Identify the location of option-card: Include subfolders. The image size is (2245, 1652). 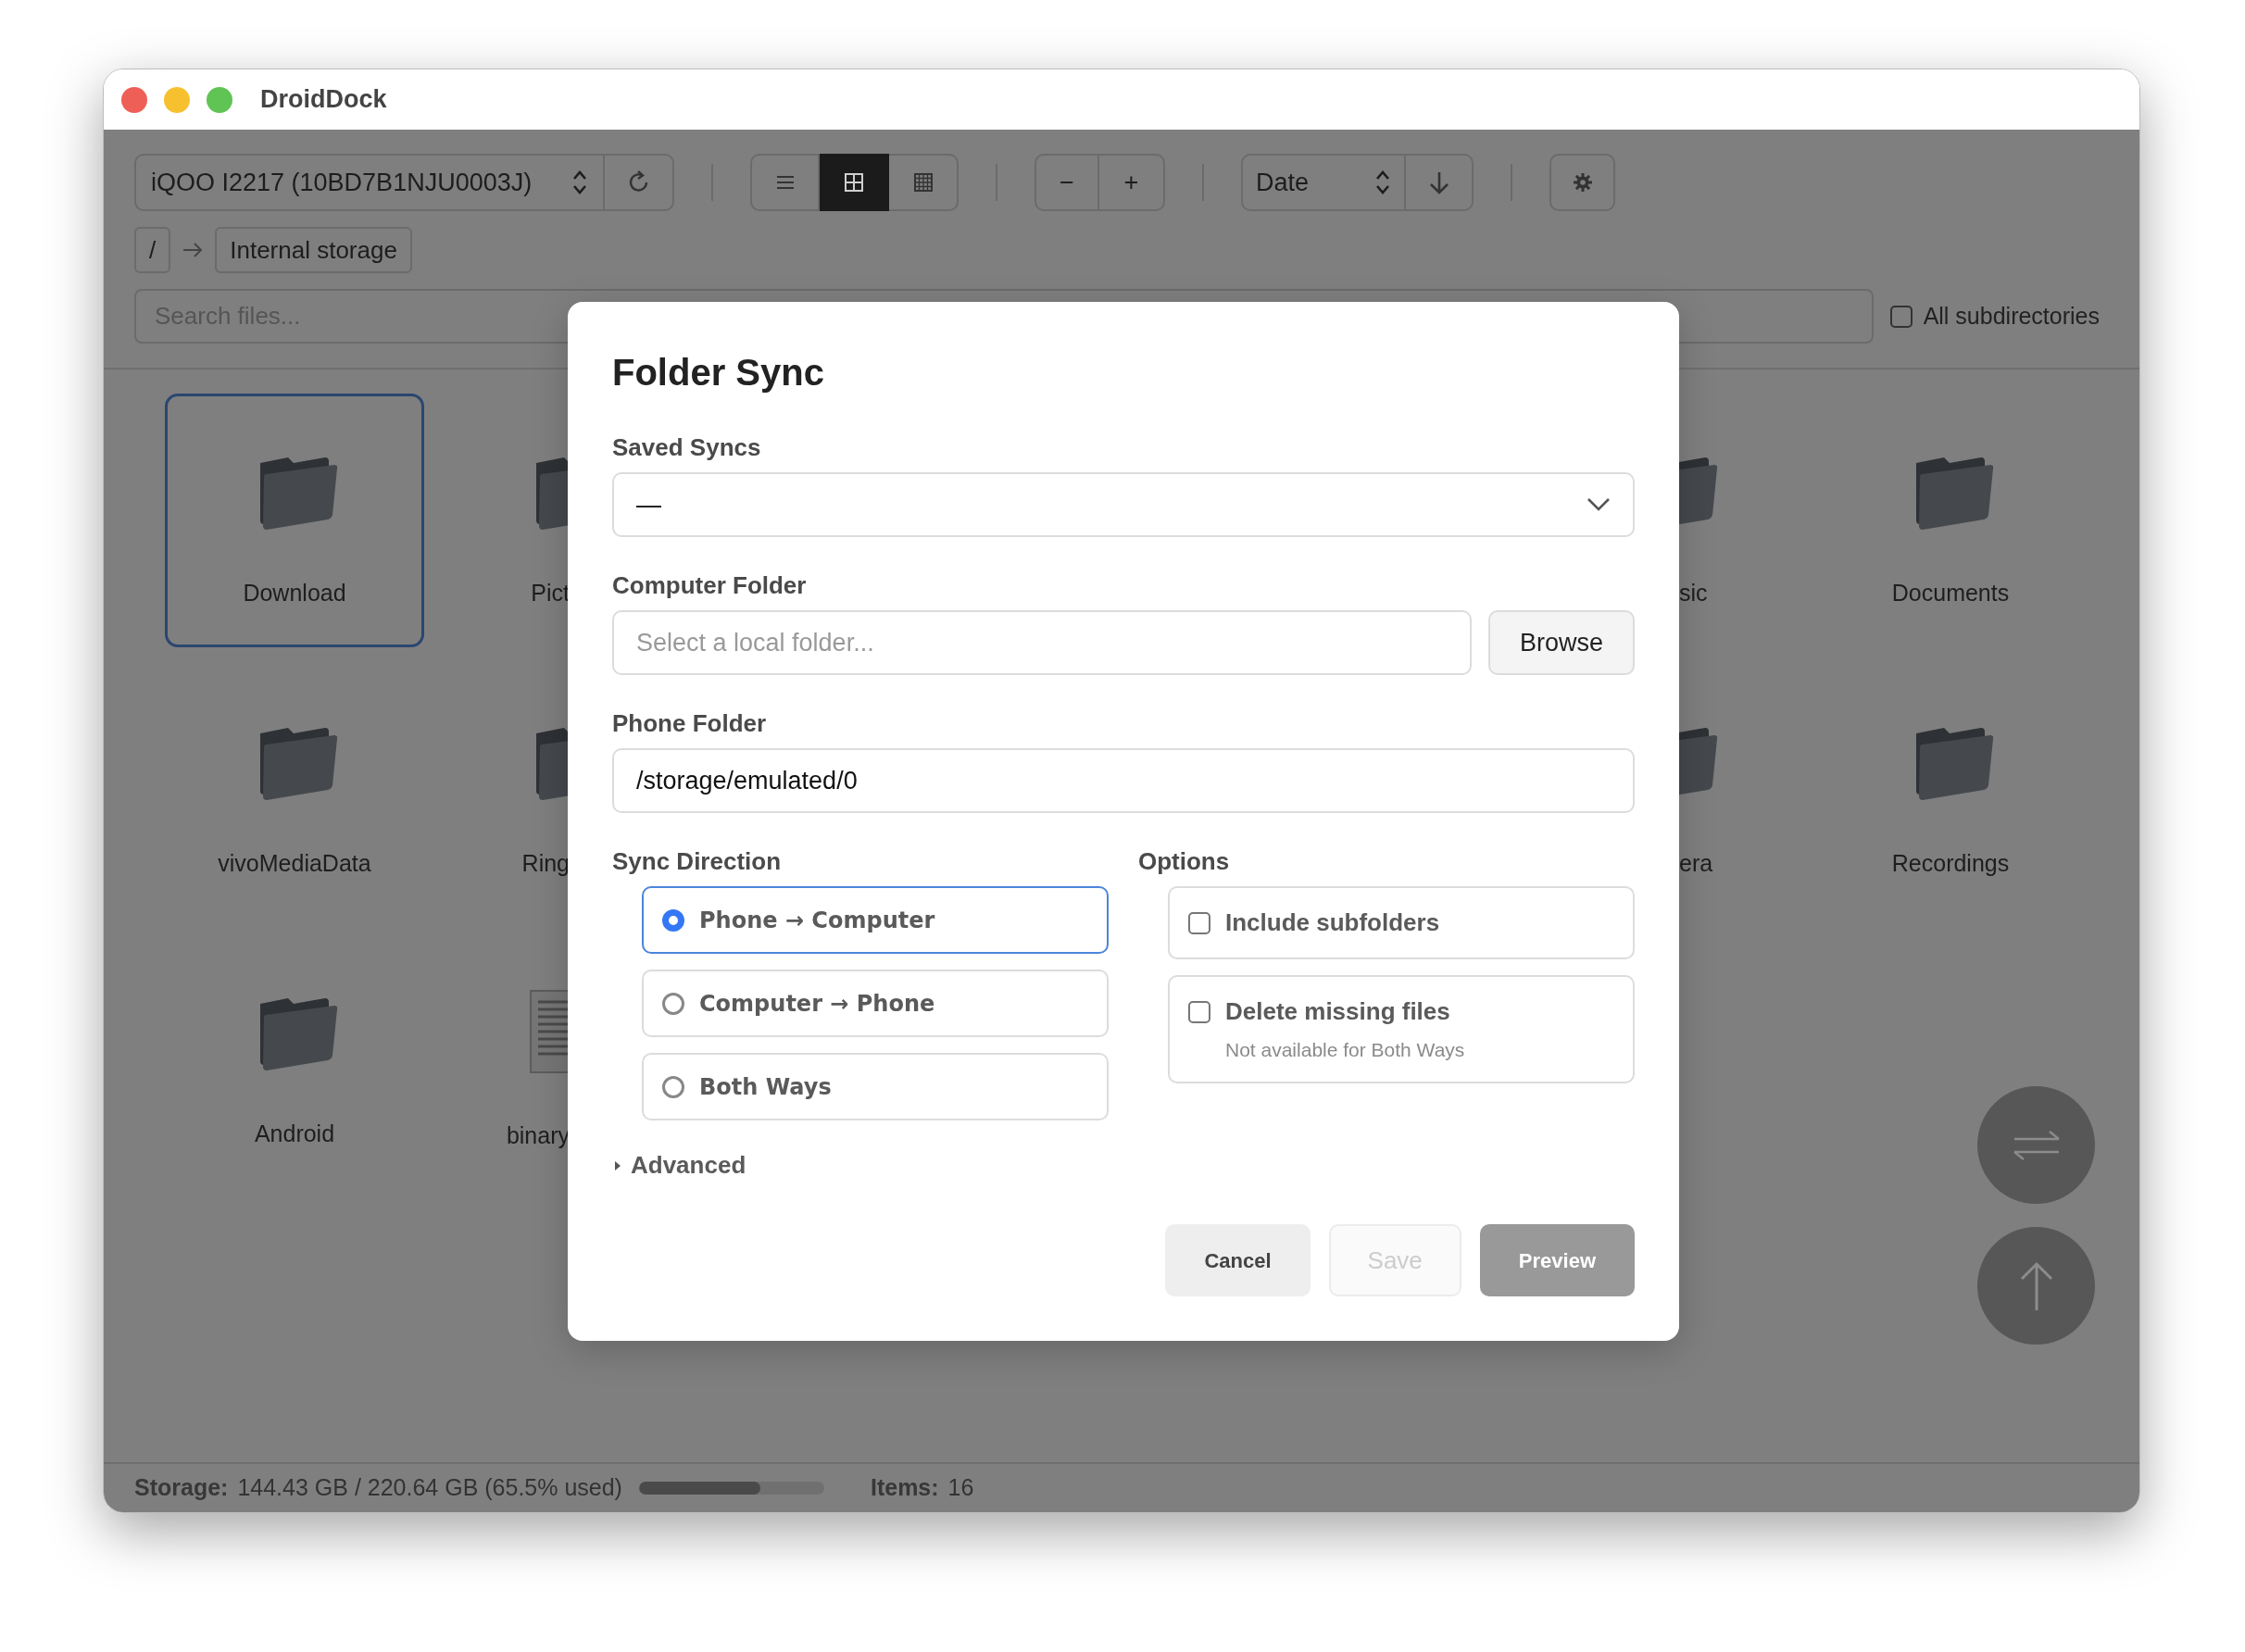
(1401, 922).